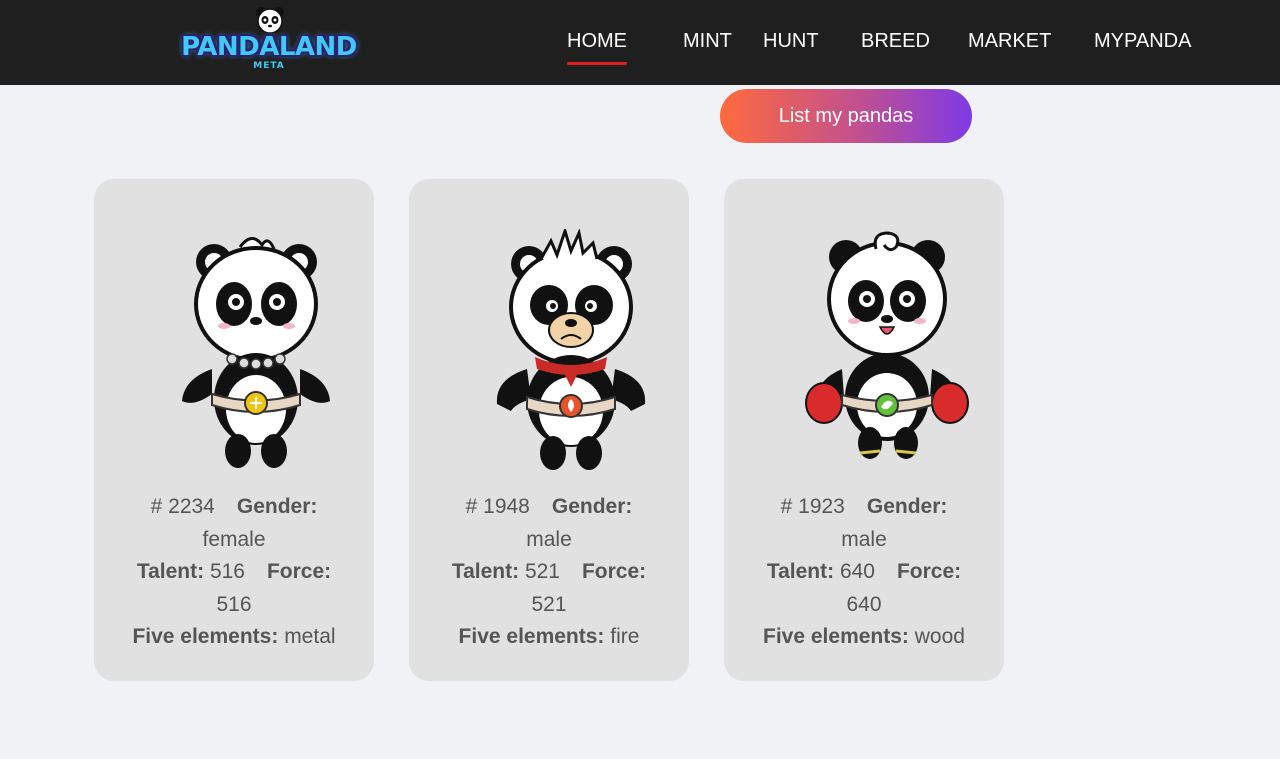 The height and width of the screenshot is (759, 1280). What do you see at coordinates (571, 349) in the screenshot?
I see `panda-fire-image` at bounding box center [571, 349].